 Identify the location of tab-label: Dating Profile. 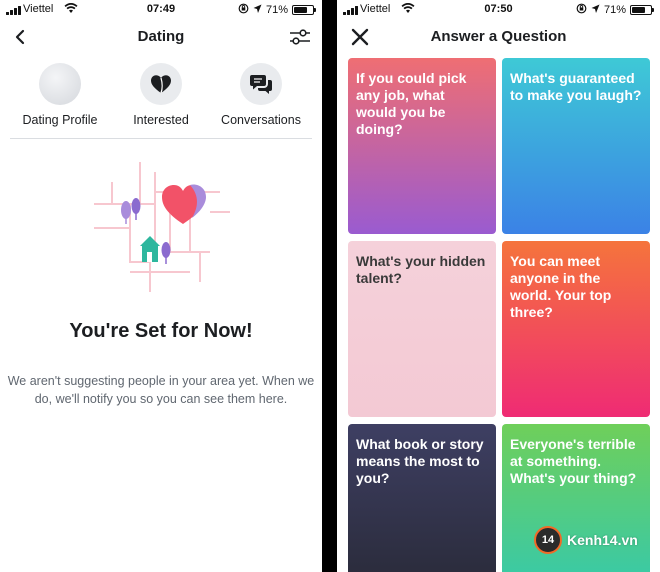
(60, 120).